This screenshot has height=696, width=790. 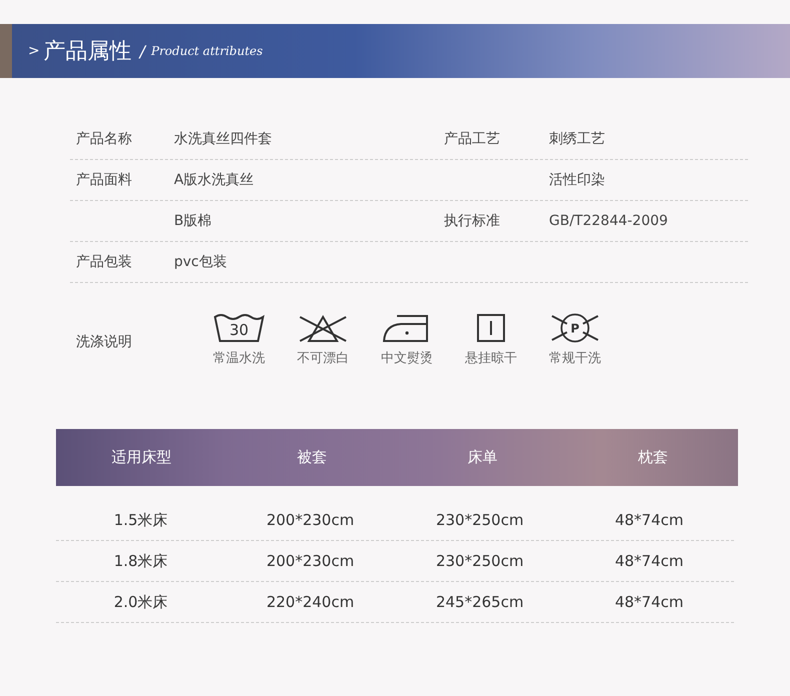 I want to click on attribute-value: 刺绣工艺, so click(x=577, y=139).